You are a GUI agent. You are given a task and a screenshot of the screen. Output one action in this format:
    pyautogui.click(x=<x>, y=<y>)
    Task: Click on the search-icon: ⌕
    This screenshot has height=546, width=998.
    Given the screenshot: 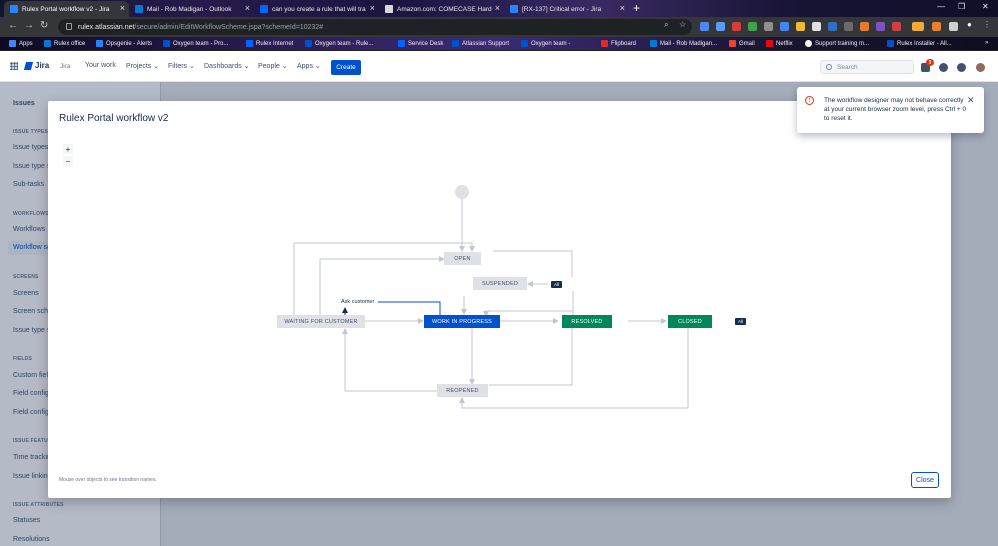 What is the action you would take?
    pyautogui.click(x=666, y=25)
    